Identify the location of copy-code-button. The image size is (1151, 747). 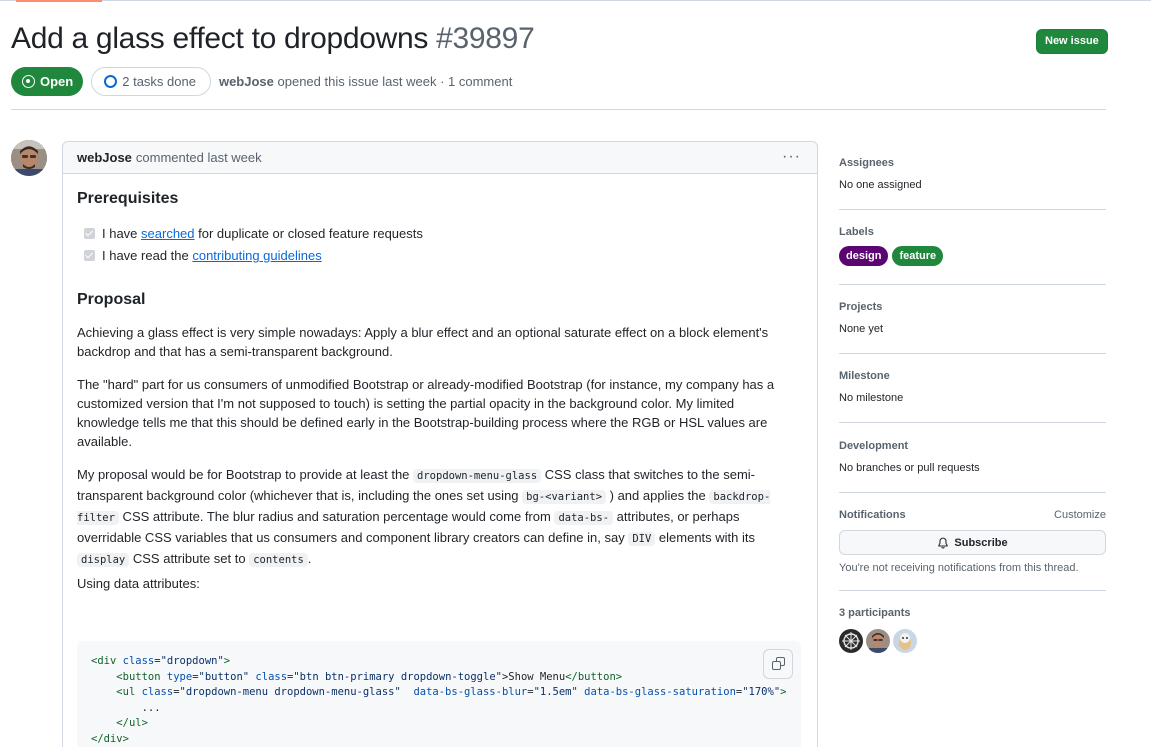
(778, 664).